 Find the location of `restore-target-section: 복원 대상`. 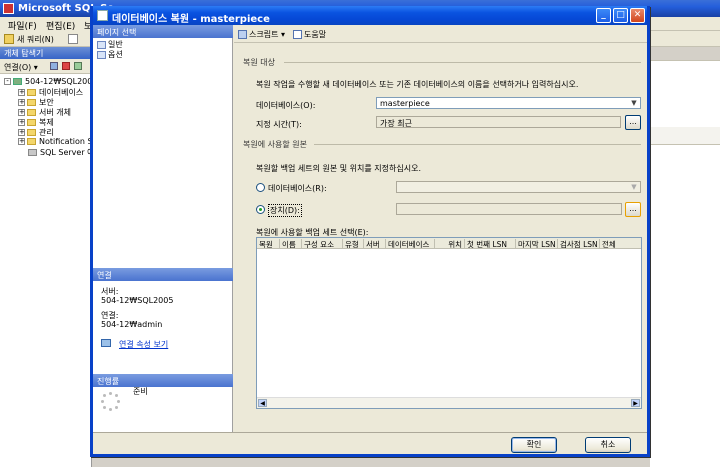

restore-target-section: 복원 대상 is located at coordinates (259, 62).